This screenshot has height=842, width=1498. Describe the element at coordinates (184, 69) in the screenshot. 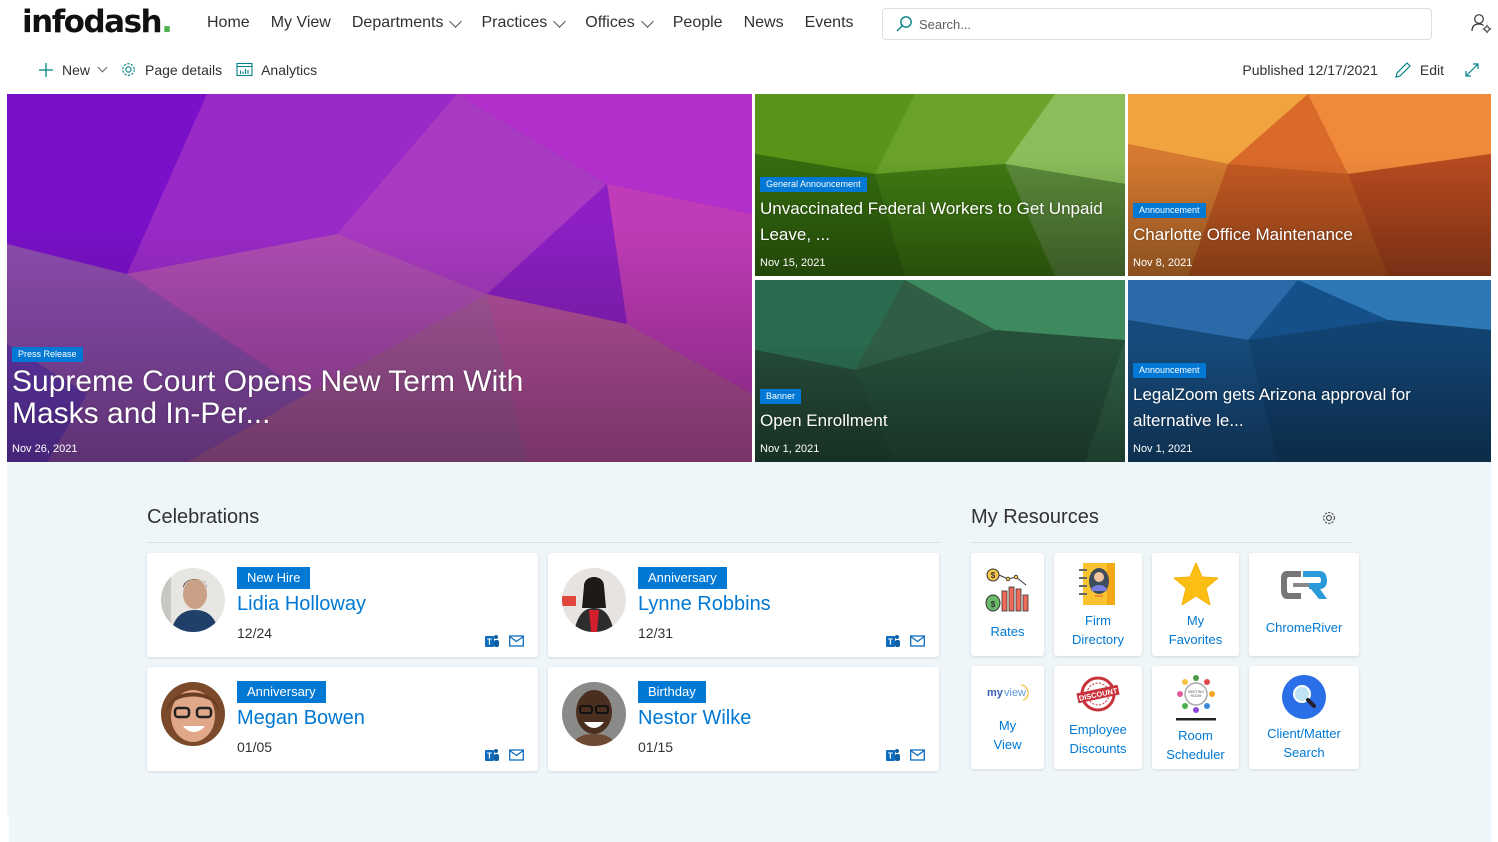

I see `page-details-label: Page details` at that location.